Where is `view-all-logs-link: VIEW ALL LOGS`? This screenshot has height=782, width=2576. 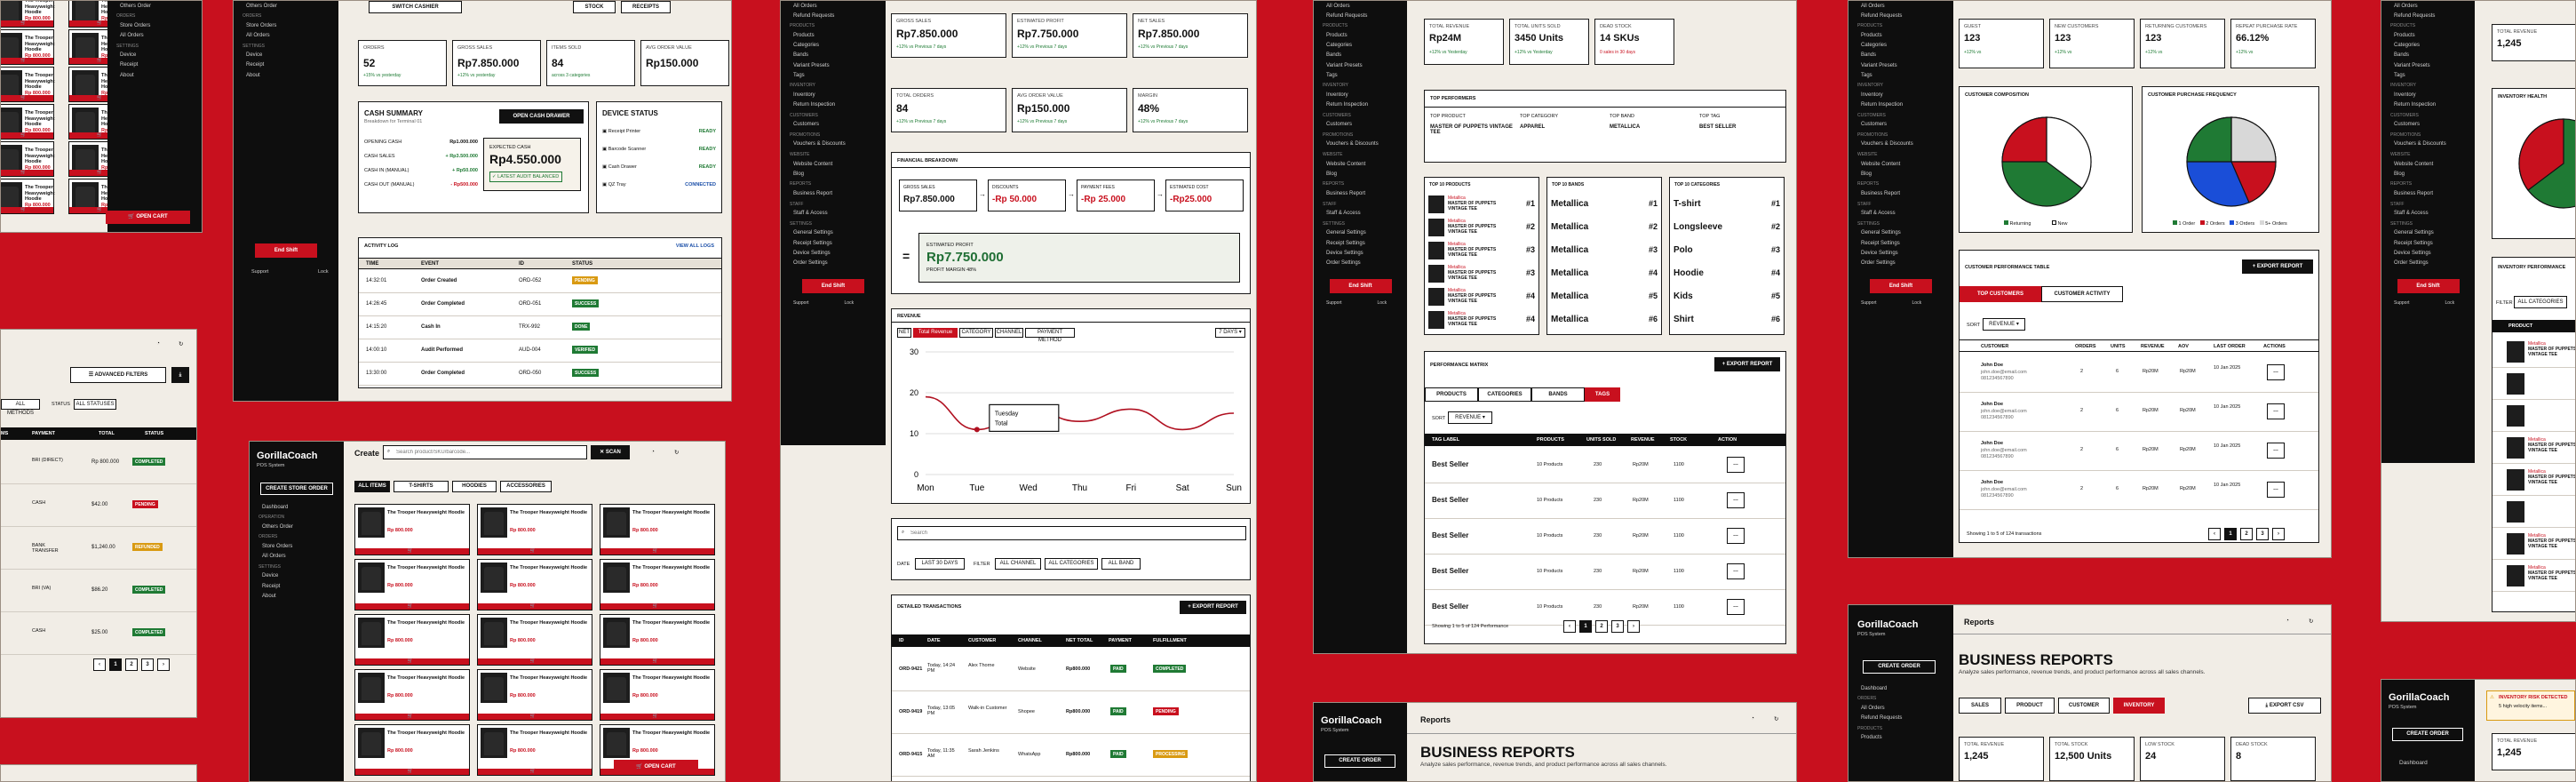 view-all-logs-link: VIEW ALL LOGS is located at coordinates (695, 246).